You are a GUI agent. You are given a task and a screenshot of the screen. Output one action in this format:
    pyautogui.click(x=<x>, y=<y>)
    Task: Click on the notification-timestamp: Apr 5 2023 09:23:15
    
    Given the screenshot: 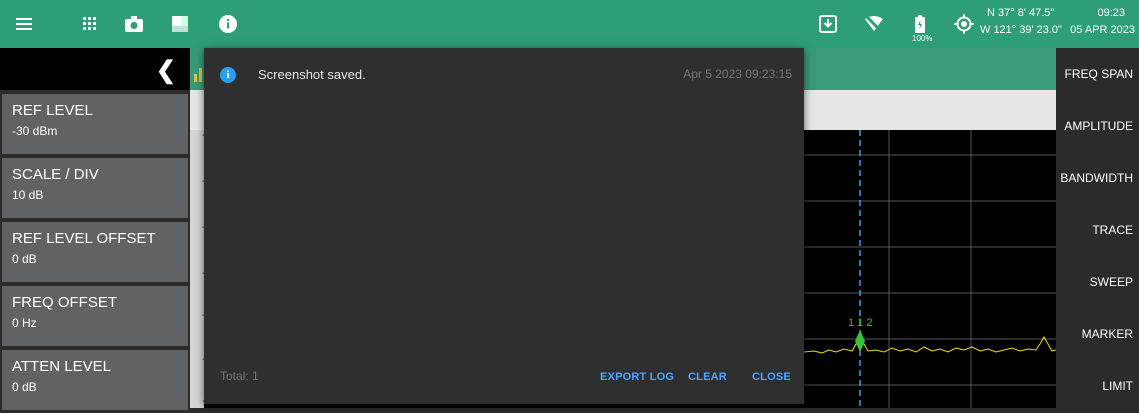 What is the action you would take?
    pyautogui.click(x=737, y=74)
    